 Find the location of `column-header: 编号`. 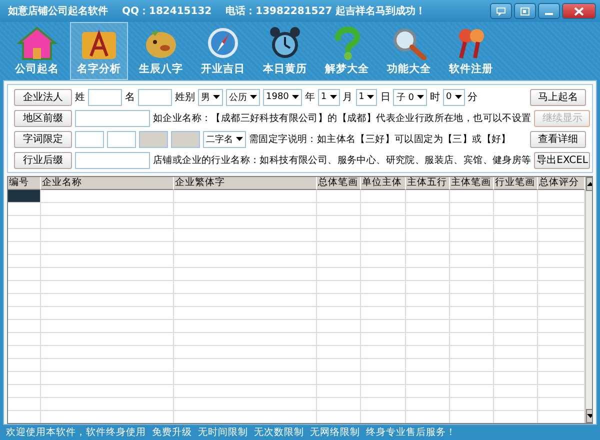

column-header: 编号 is located at coordinates (24, 183).